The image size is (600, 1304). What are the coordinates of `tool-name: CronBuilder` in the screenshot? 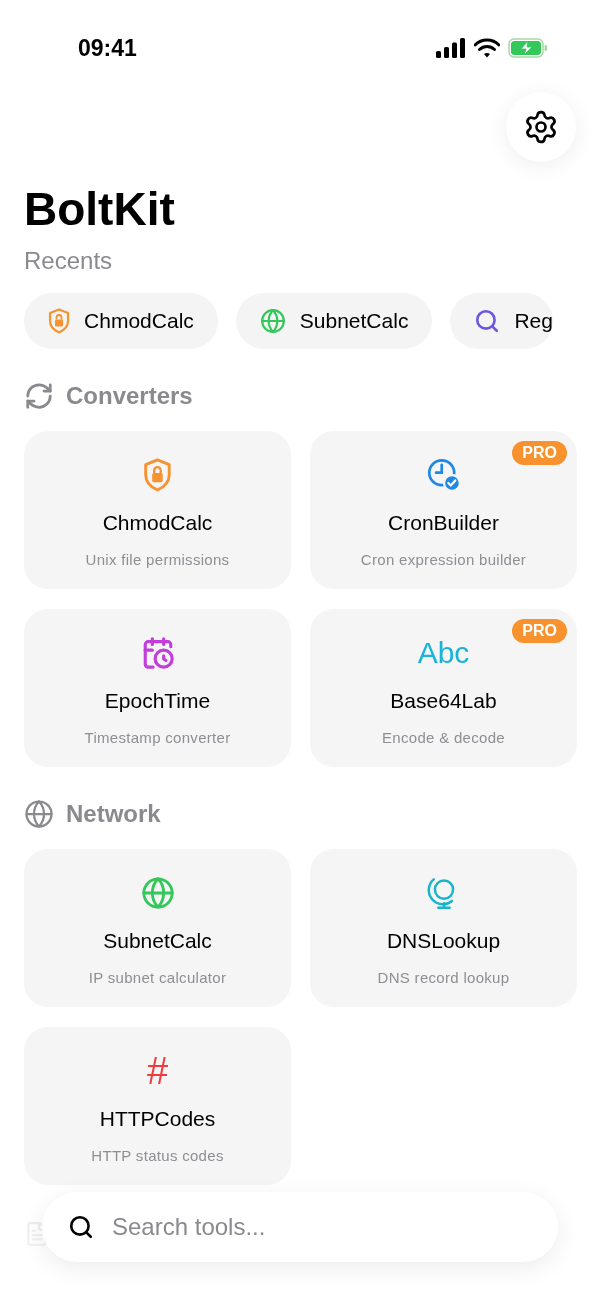 It's located at (443, 523).